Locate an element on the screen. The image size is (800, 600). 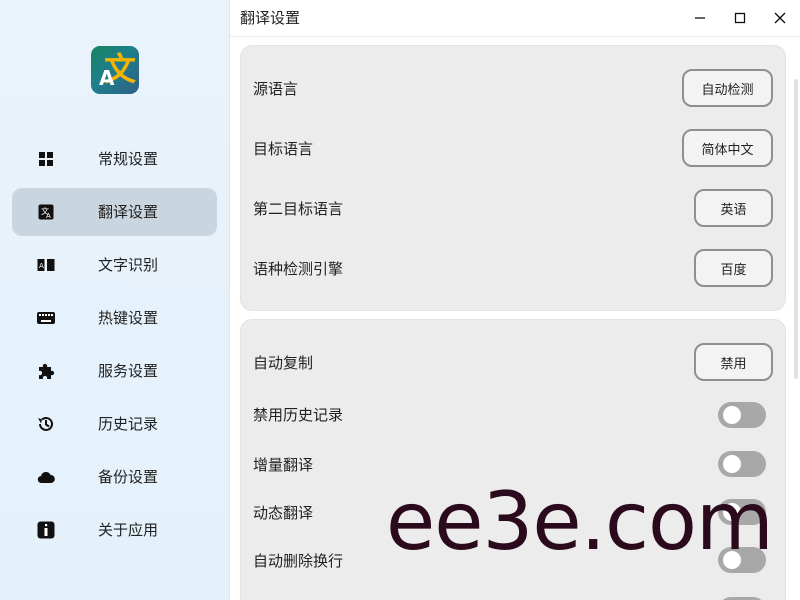
translate-icon: 文A is located at coordinates (46, 212).